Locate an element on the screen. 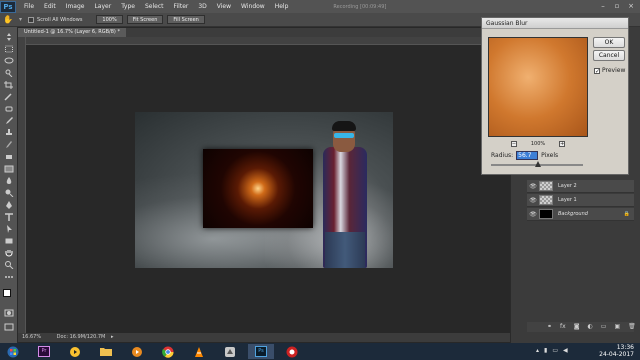  link-layers-icon: ⚭ is located at coordinates (549, 327).